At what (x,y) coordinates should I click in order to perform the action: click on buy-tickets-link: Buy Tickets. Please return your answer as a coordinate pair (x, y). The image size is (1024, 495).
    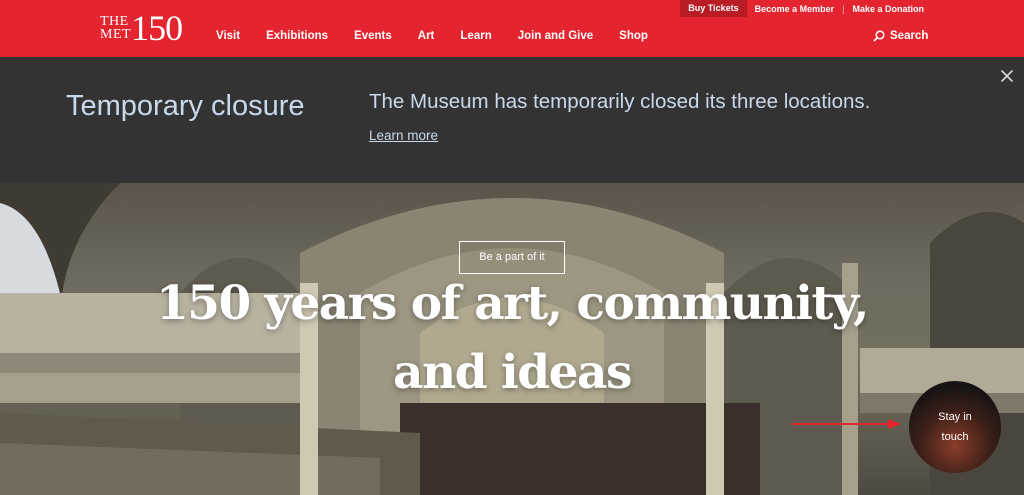
    Looking at the image, I should click on (713, 8).